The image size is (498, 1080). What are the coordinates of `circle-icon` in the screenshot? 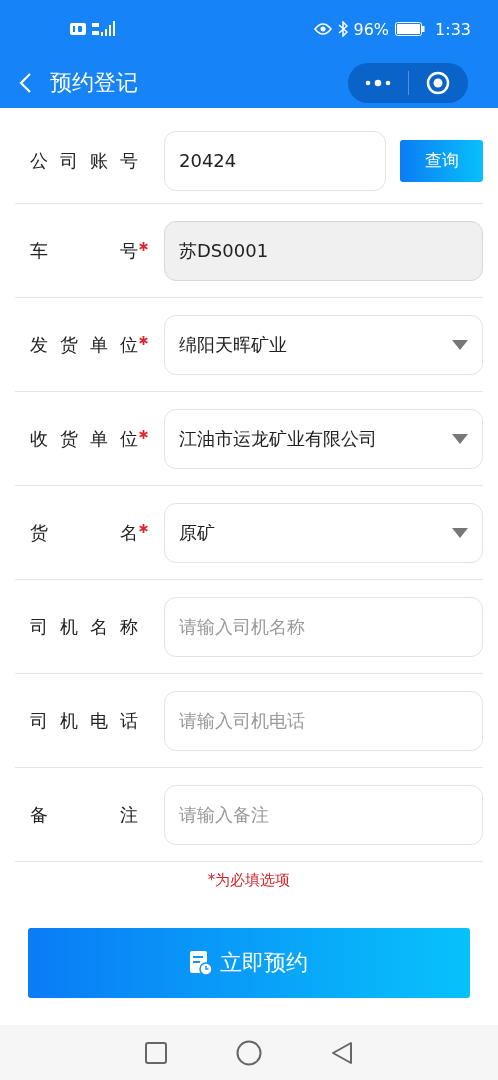 It's located at (249, 1052).